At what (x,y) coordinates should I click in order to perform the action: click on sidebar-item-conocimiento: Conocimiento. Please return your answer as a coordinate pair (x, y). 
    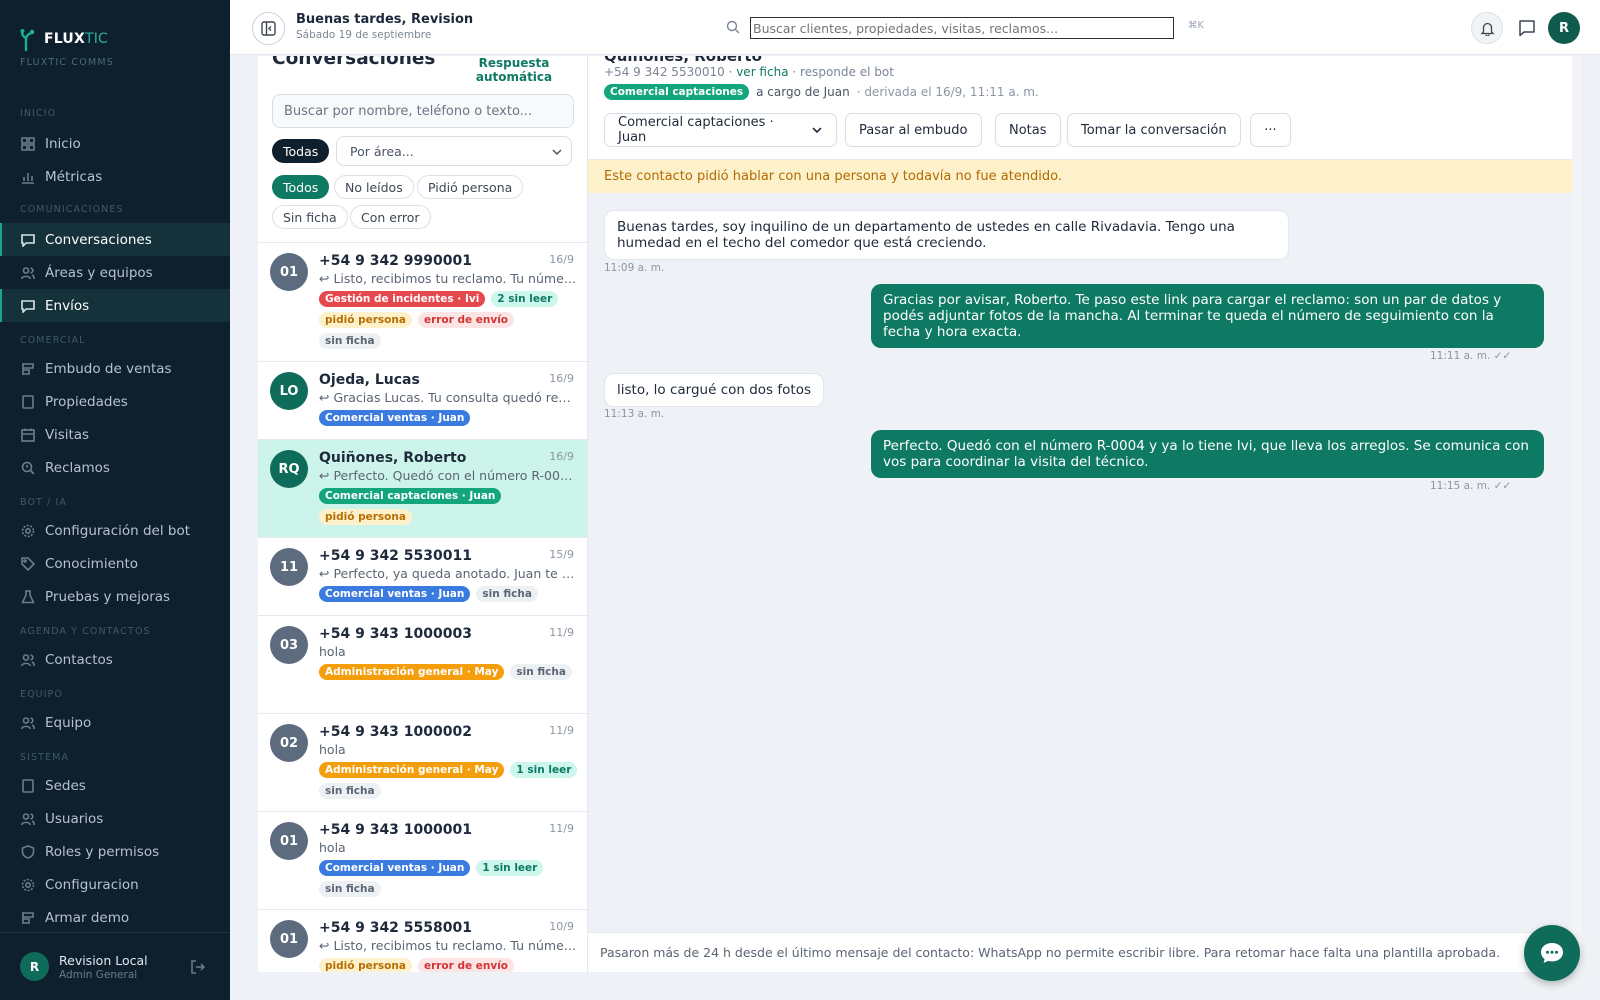
    Looking at the image, I should click on (115, 563).